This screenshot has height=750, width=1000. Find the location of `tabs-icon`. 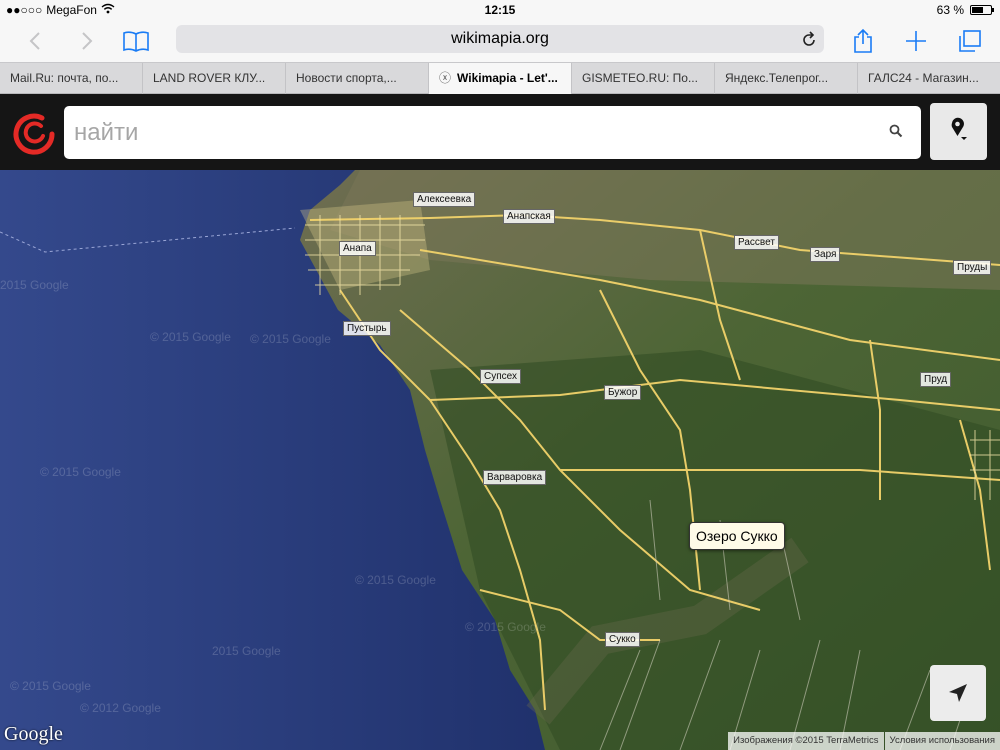

tabs-icon is located at coordinates (969, 41).